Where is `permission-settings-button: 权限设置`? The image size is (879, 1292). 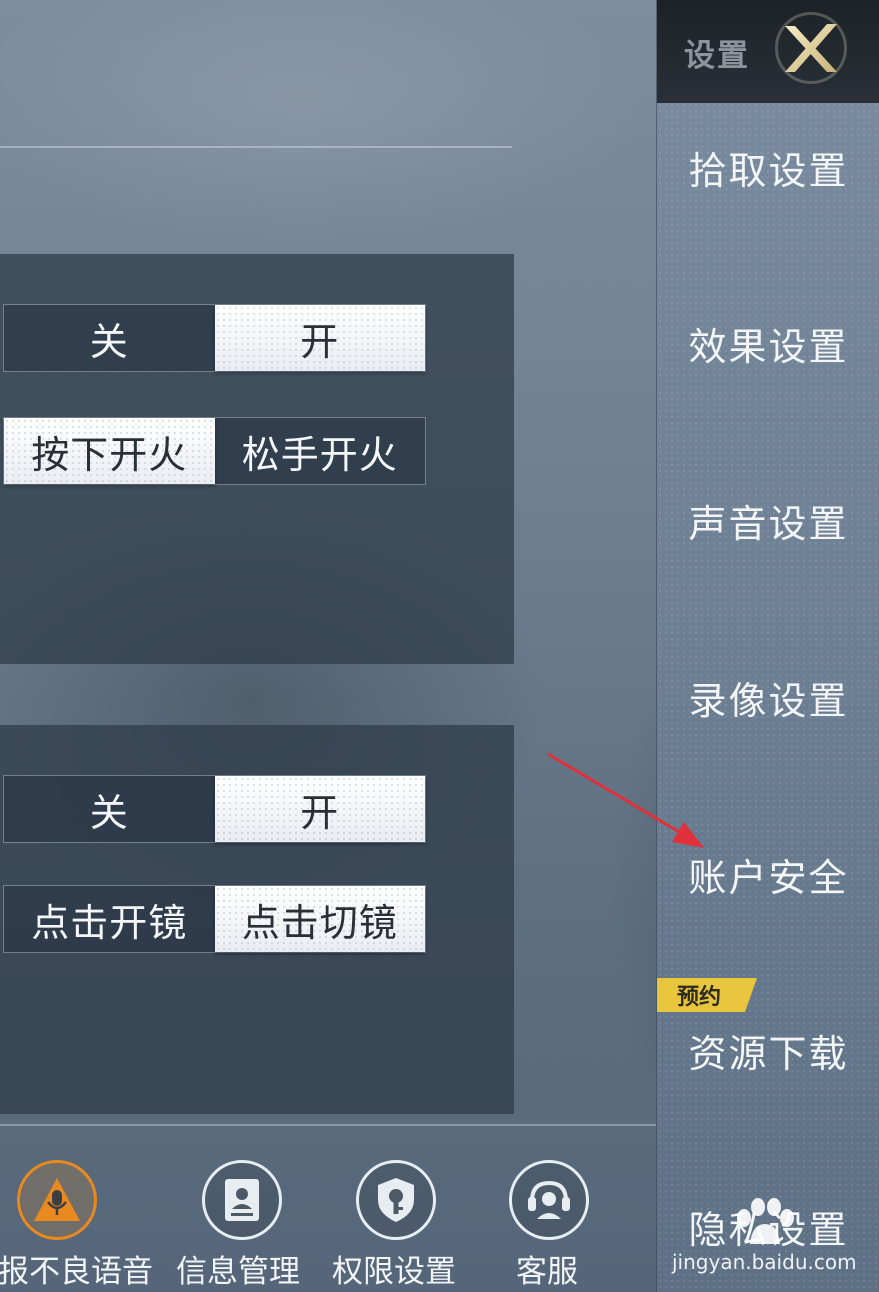
permission-settings-button: 权限设置 is located at coordinates (397, 1209).